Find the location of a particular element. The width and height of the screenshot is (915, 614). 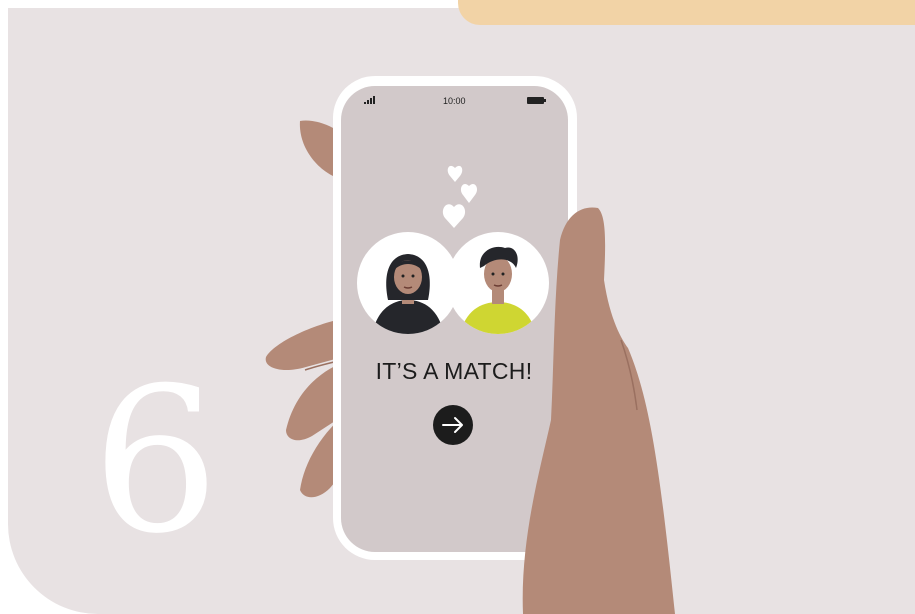

status-time: 10:00 is located at coordinates (454, 101).